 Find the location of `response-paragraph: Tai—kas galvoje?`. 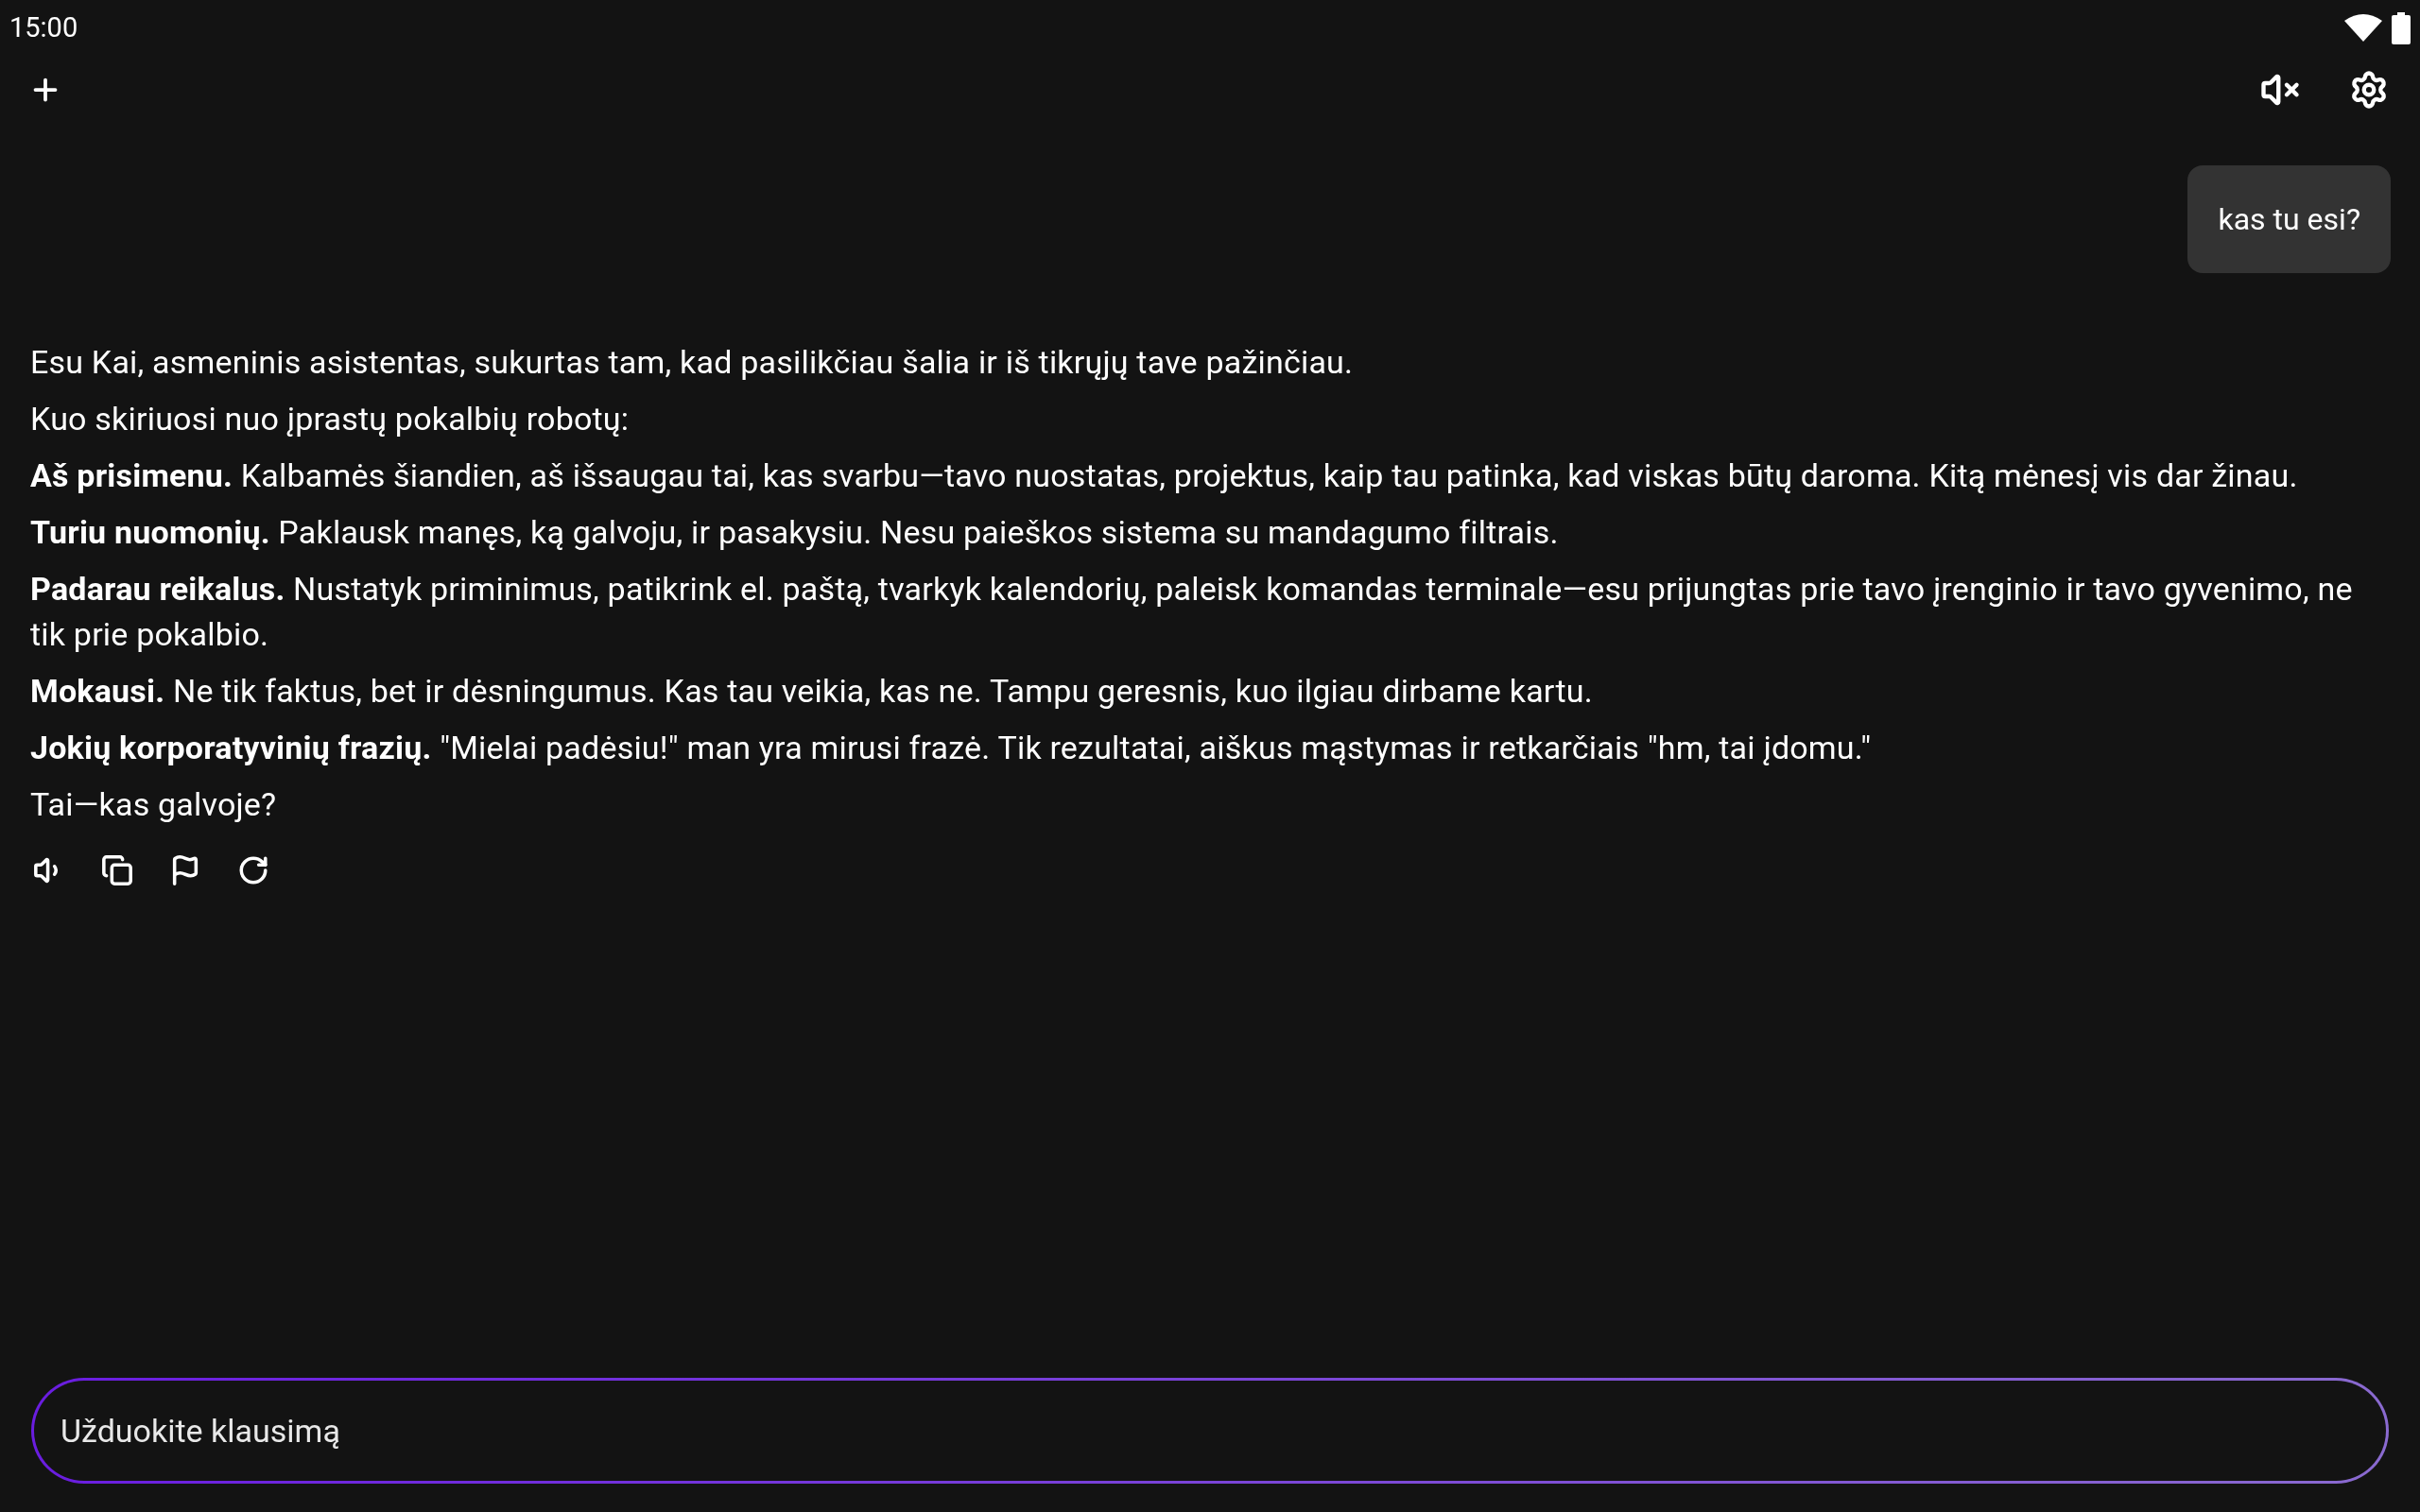

response-paragraph: Tai—kas galvoje? is located at coordinates (154, 804).